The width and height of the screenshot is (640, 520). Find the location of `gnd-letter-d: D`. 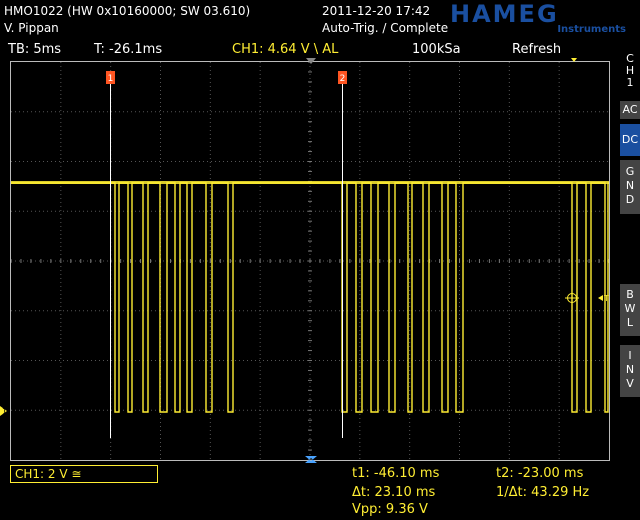

gnd-letter-d: D is located at coordinates (630, 199).